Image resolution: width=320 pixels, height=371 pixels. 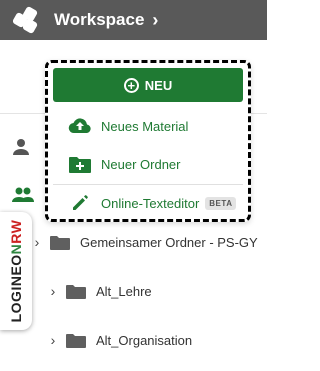 I want to click on menu-item-label: Neues Material, so click(x=145, y=126).